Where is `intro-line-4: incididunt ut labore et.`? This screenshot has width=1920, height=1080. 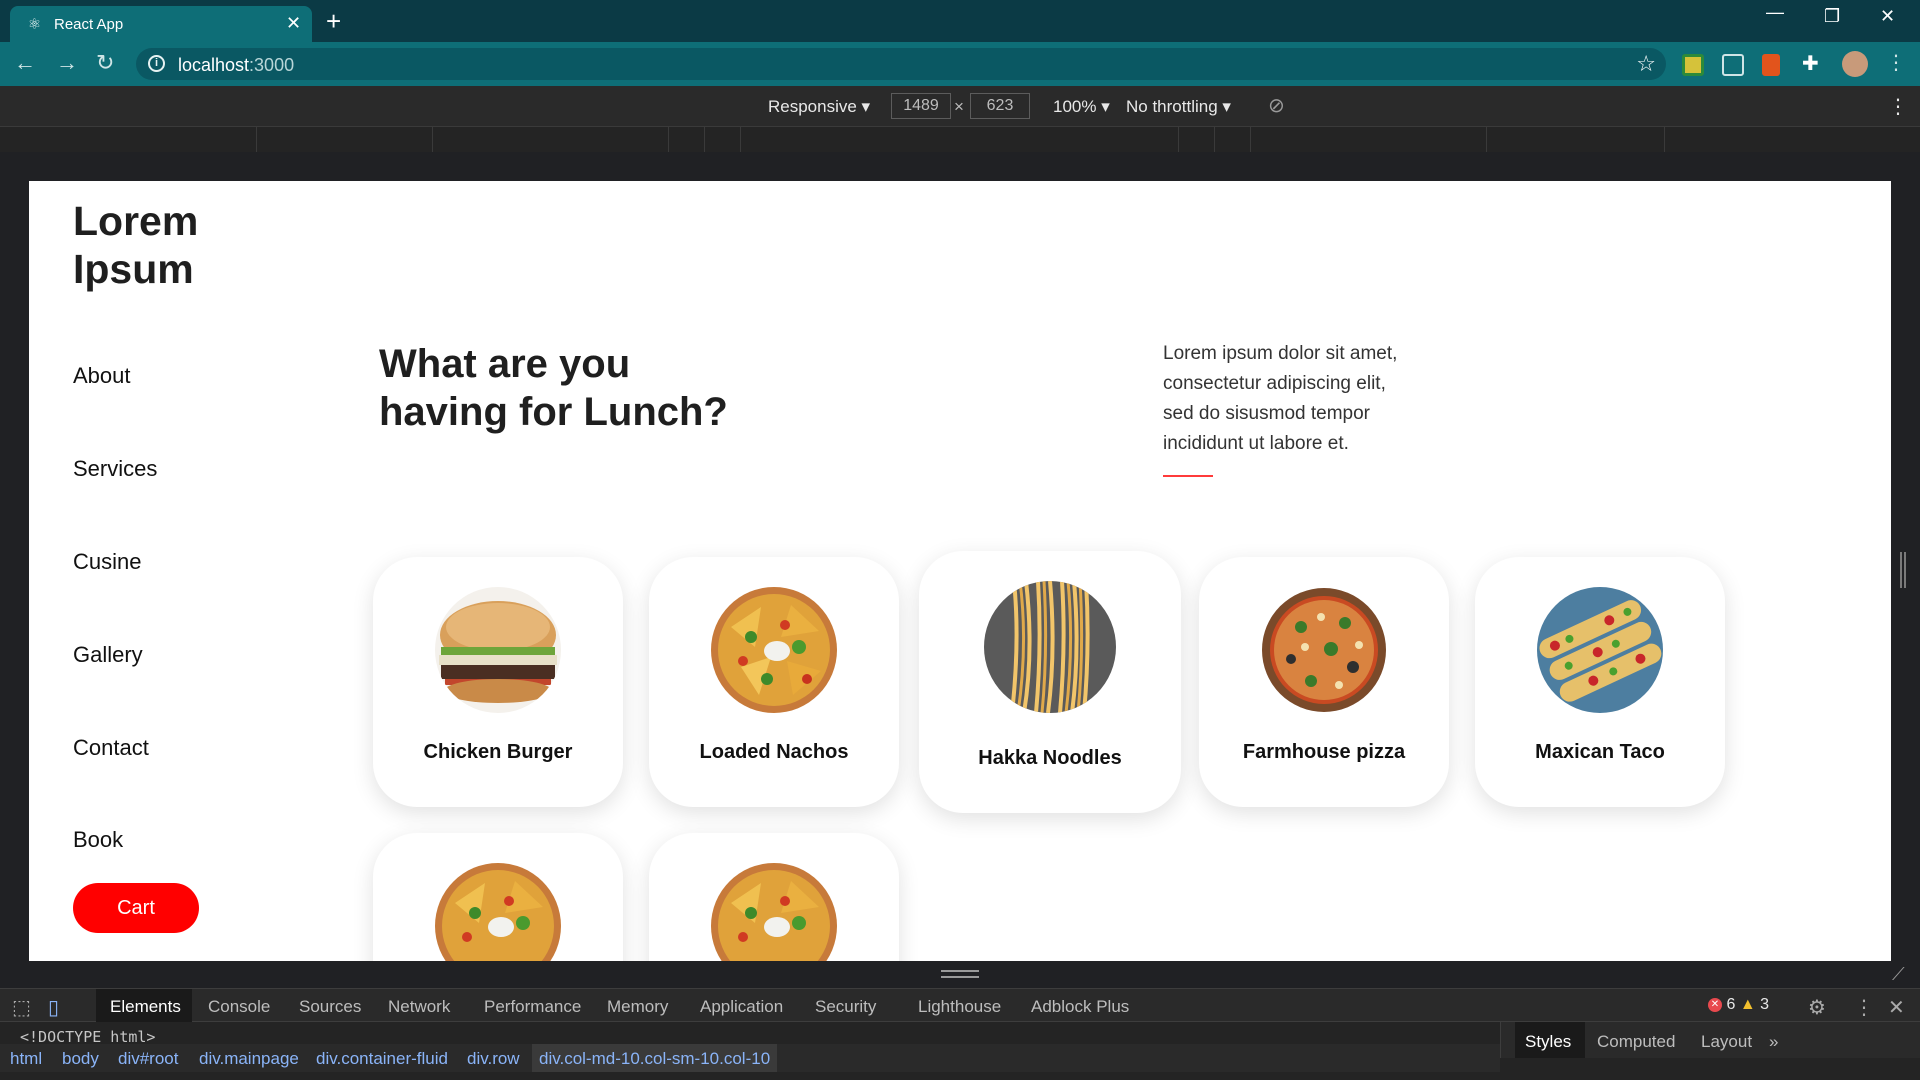 intro-line-4: incididunt ut labore et. is located at coordinates (1256, 443).